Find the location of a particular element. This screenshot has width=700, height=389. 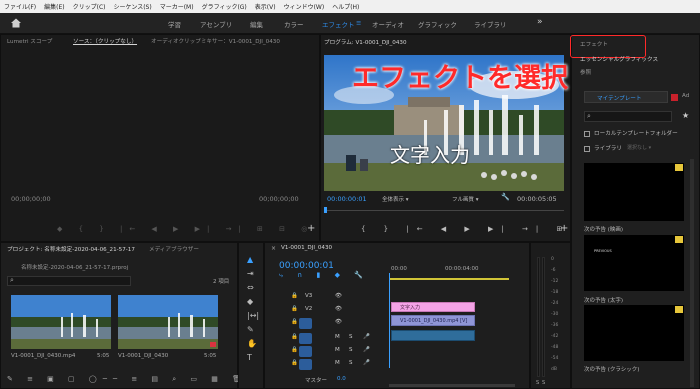

workspace-tab-1: アセンブリ is located at coordinates (216, 24).